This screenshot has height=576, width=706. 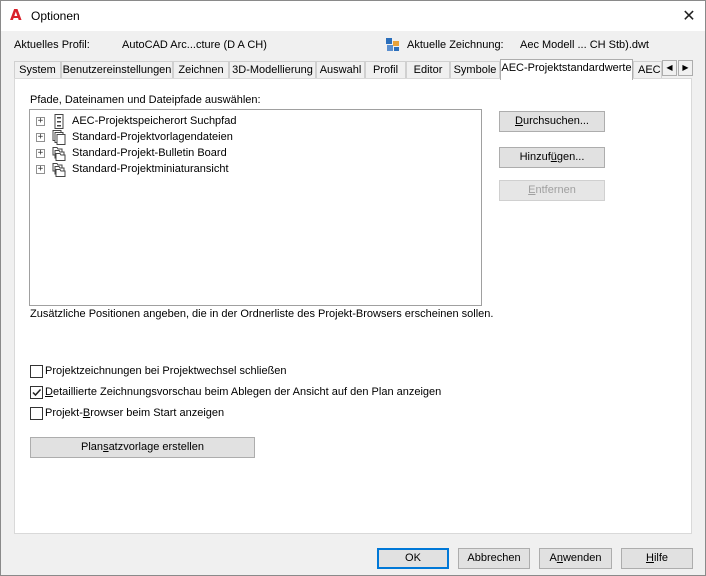 I want to click on tab-aec-projektstandardwerte: AEC-Projektstandardwerte, so click(x=566, y=69).